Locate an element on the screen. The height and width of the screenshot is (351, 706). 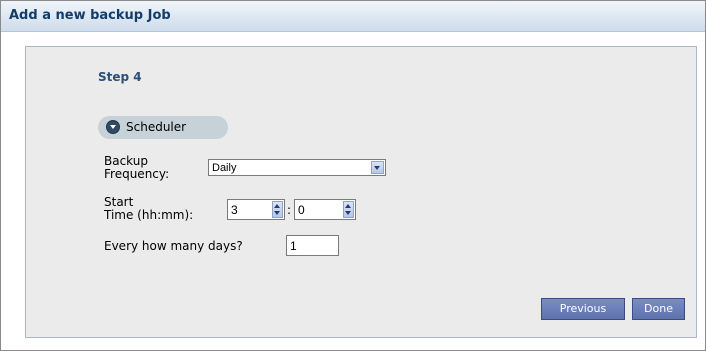
frequency-select: Daily is located at coordinates (297, 167).